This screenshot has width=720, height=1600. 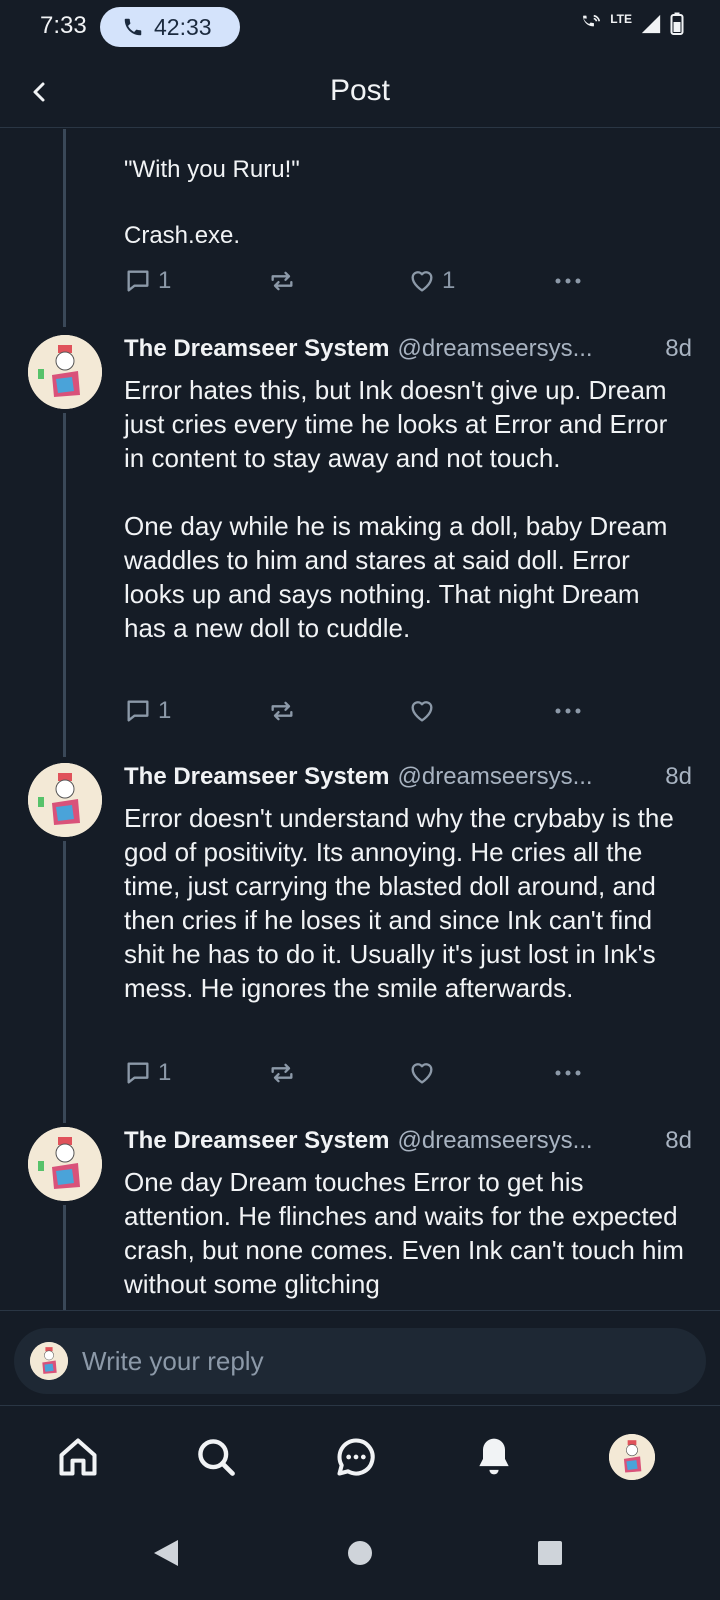 What do you see at coordinates (63, 25) in the screenshot?
I see `status-time: 7:33` at bounding box center [63, 25].